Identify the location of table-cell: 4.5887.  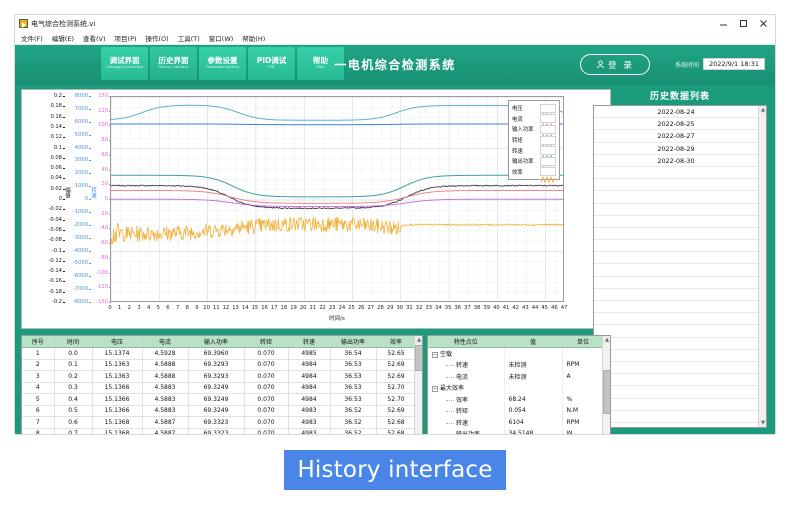
(165, 431).